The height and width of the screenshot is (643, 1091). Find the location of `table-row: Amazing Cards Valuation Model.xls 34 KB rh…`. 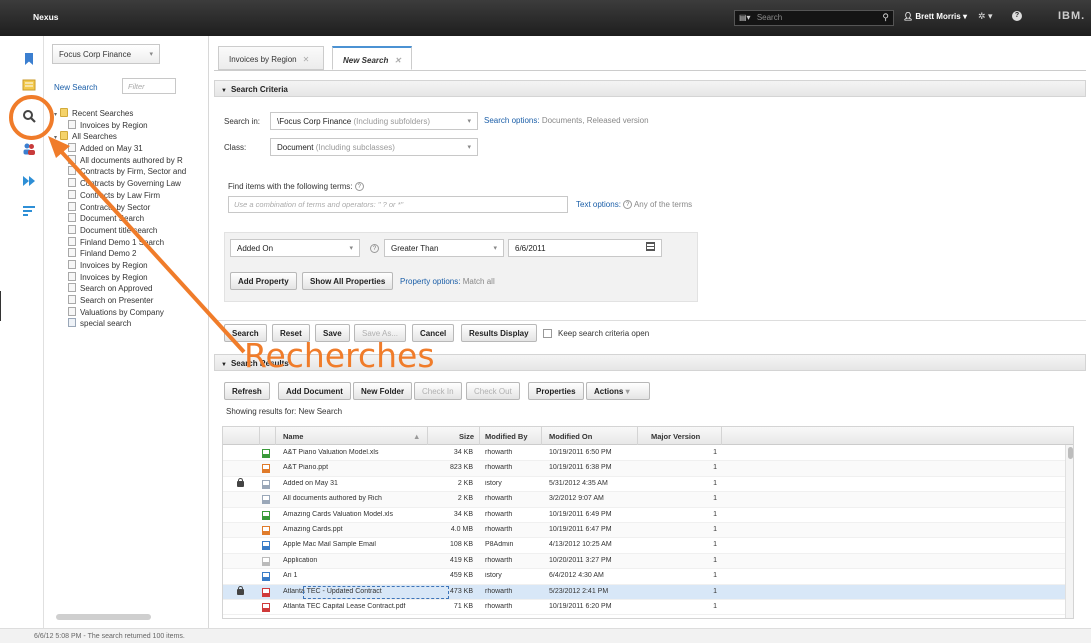

table-row: Amazing Cards Valuation Model.xls 34 KB rh… is located at coordinates (644, 515).